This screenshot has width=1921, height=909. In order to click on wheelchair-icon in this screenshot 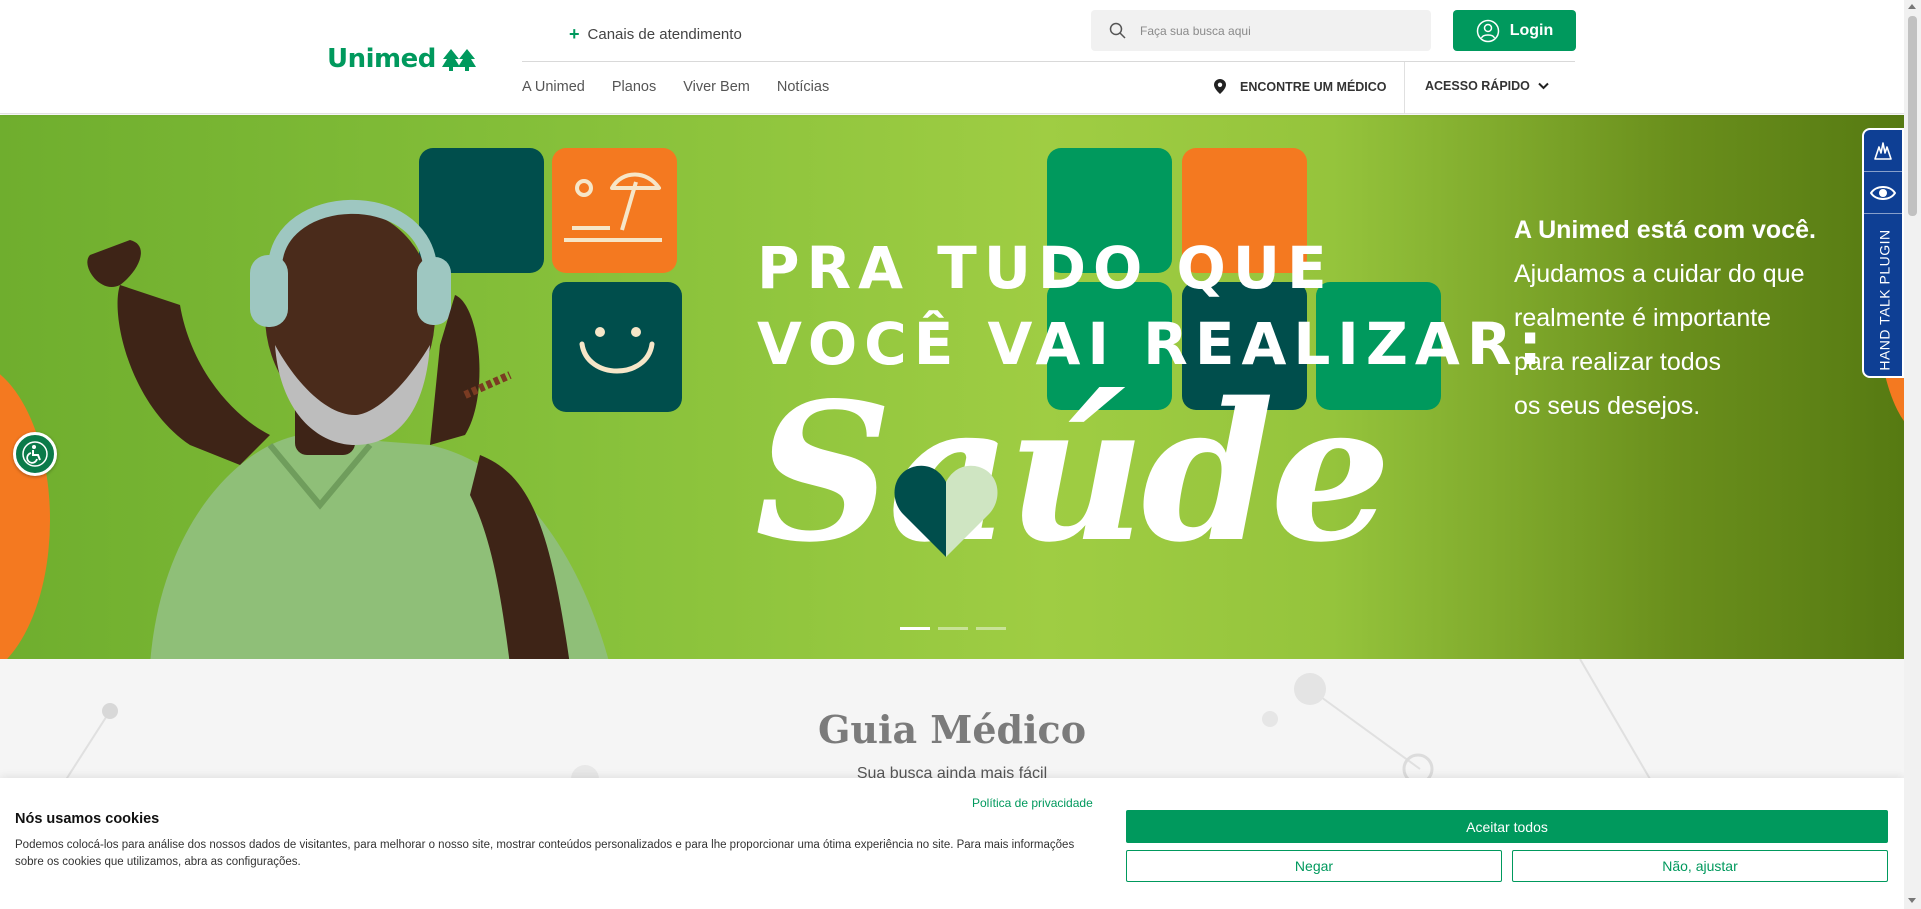, I will do `click(35, 454)`.